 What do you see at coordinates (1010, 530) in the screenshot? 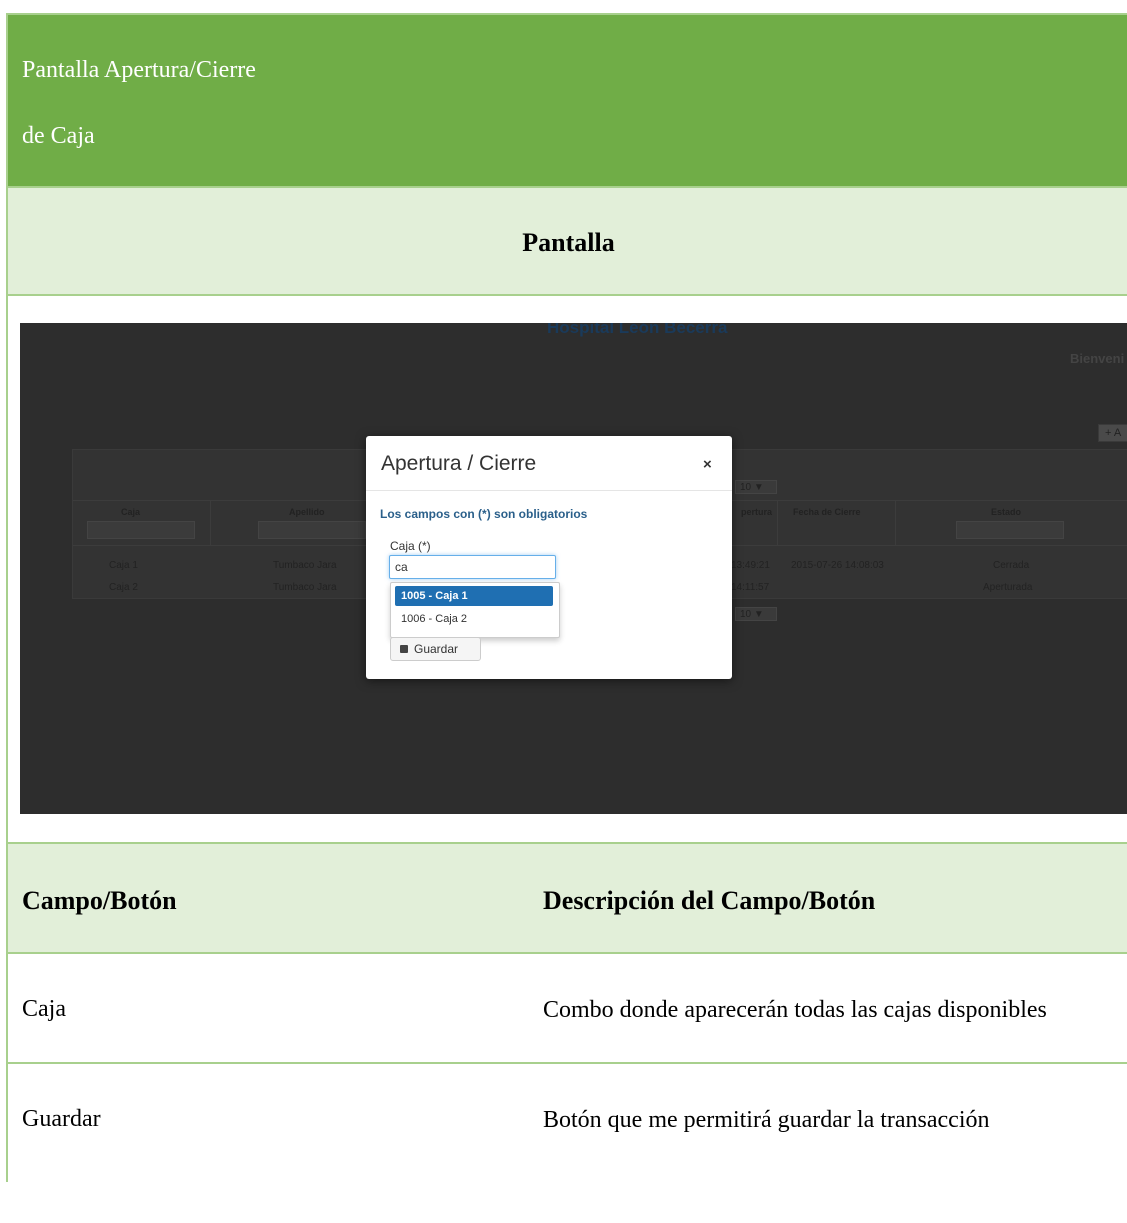
I see `filter-estado` at bounding box center [1010, 530].